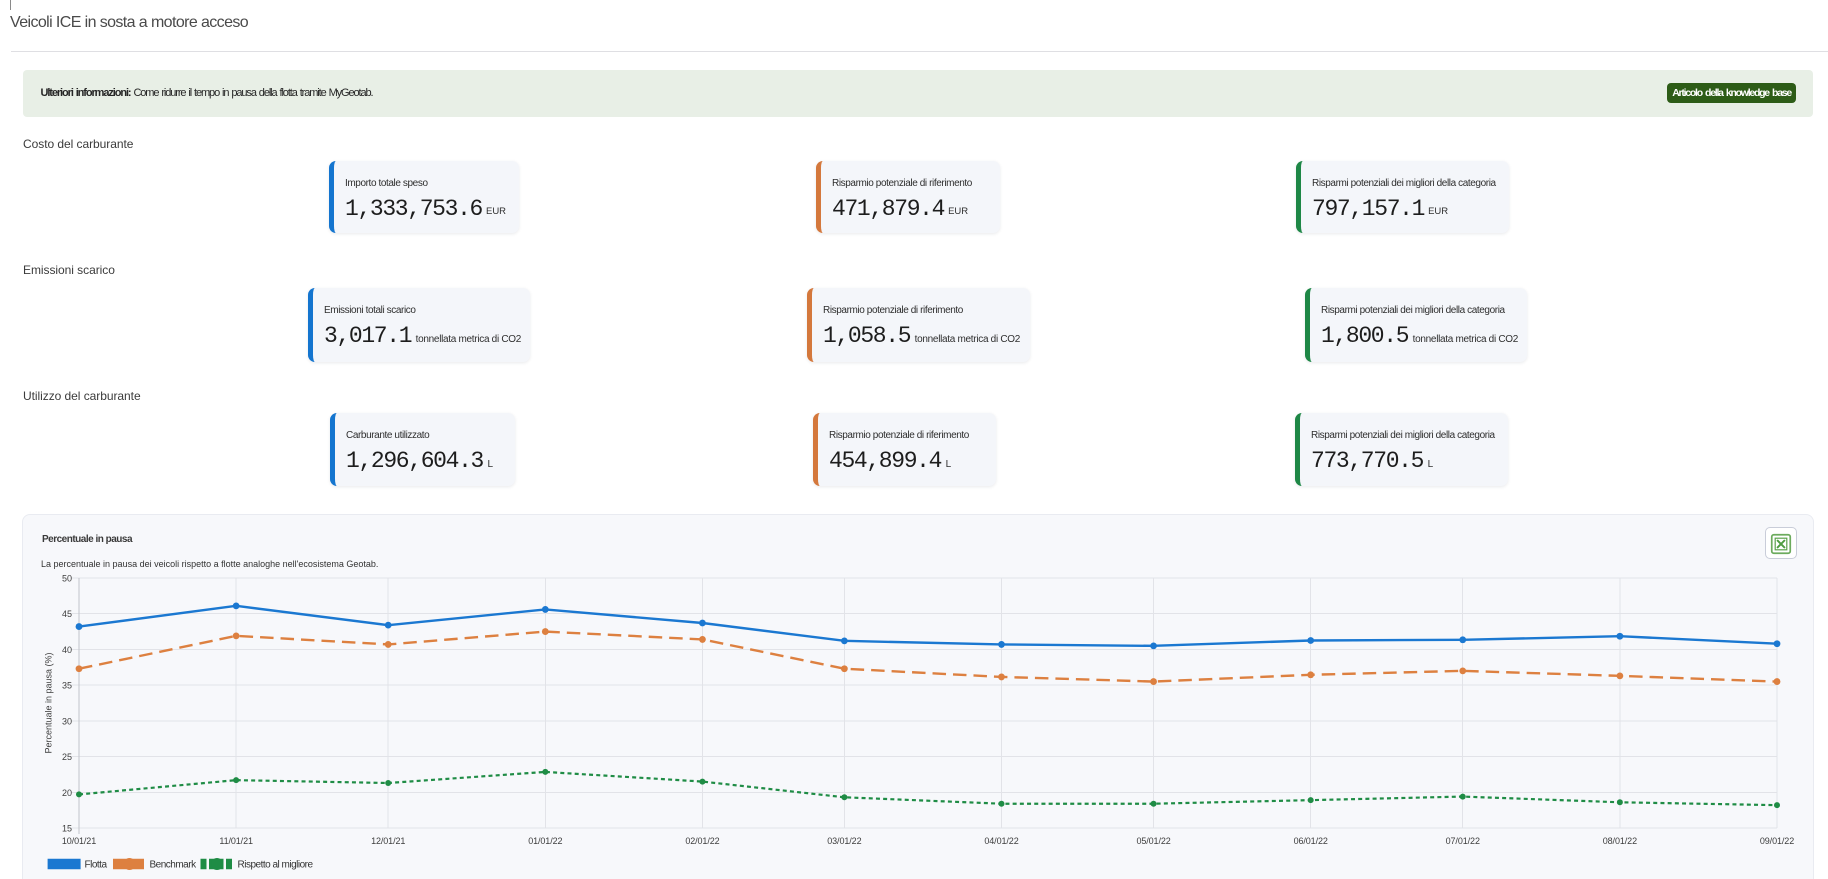 This screenshot has width=1828, height=879. What do you see at coordinates (174, 864) in the screenshot?
I see `svg-text: Benchmark` at bounding box center [174, 864].